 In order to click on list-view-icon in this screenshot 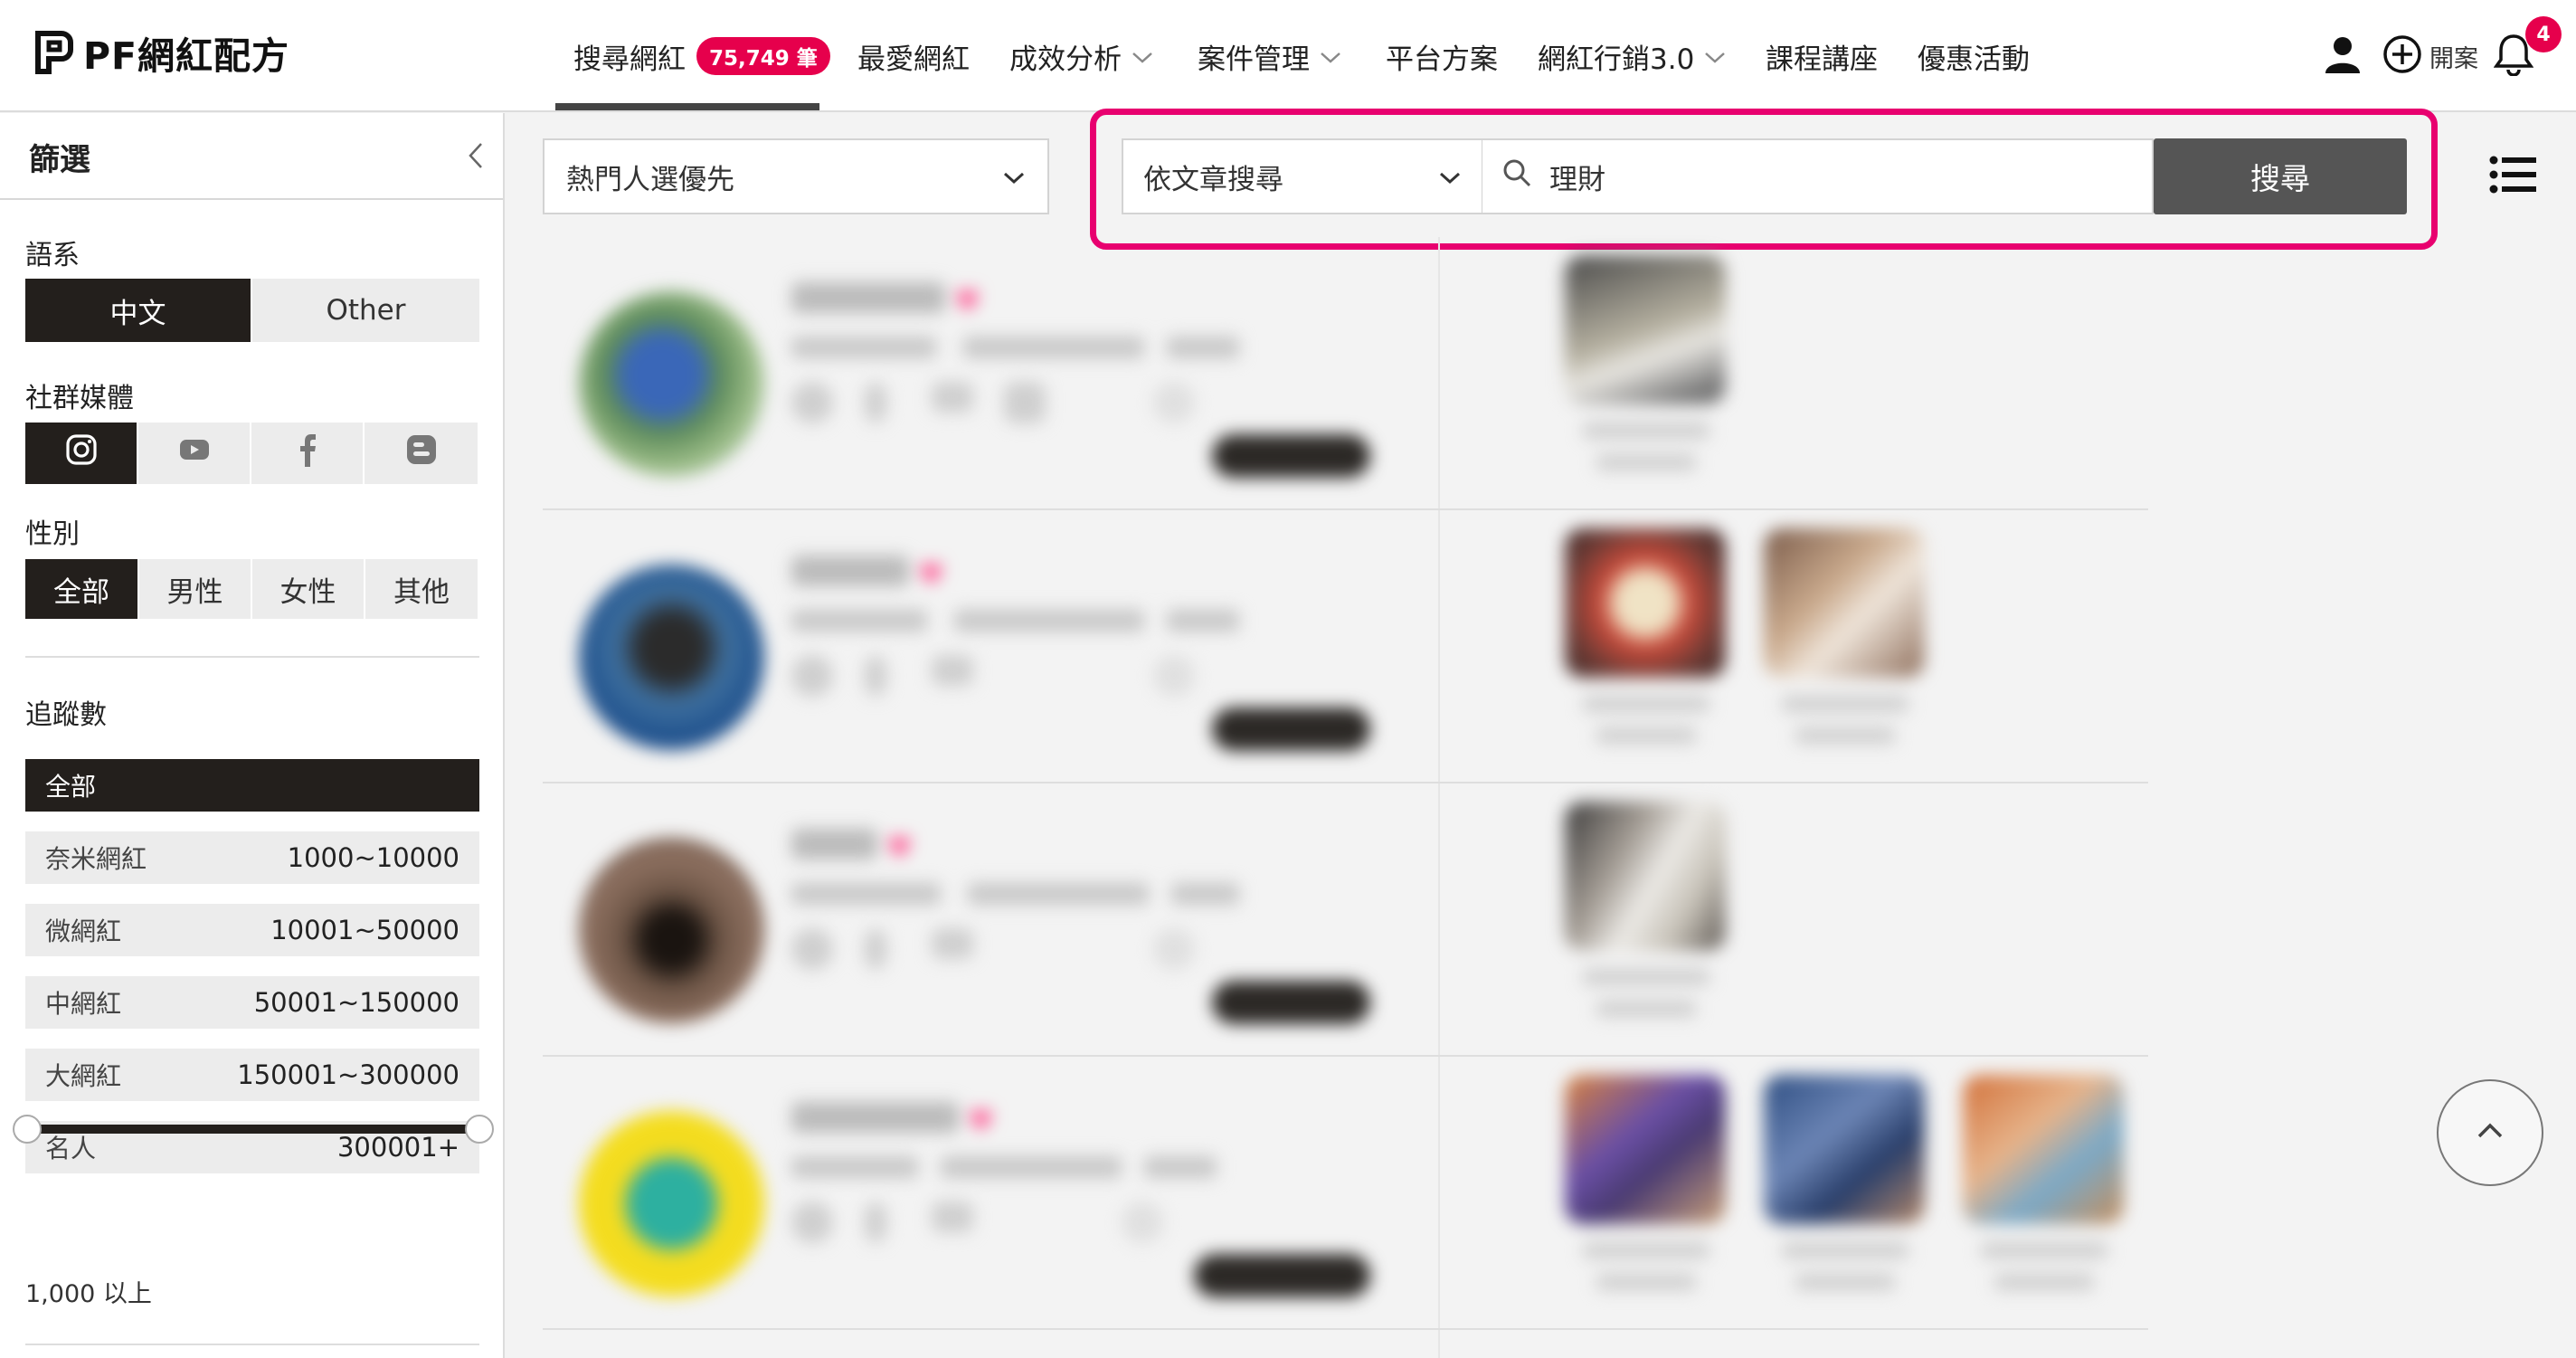, I will do `click(2512, 177)`.